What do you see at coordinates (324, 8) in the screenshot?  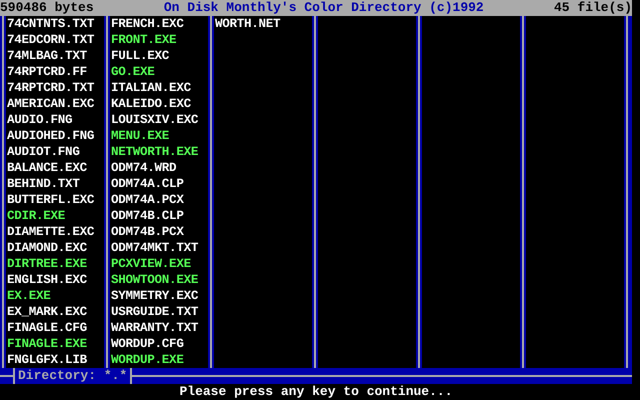 I see `title-text: On Disk Monthly's Color Directory (c)1992` at bounding box center [324, 8].